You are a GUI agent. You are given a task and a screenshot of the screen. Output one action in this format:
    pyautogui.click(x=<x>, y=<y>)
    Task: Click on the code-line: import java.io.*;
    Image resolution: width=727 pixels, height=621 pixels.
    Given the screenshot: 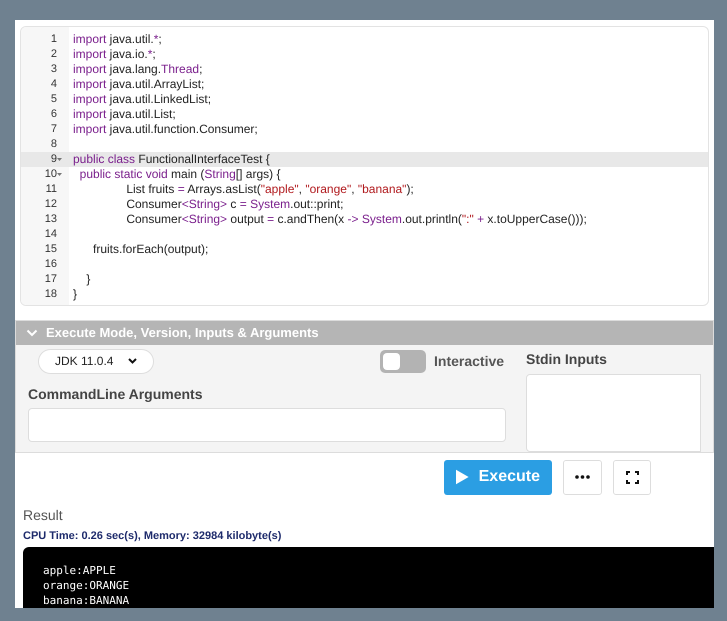 What is the action you would take?
    pyautogui.click(x=114, y=54)
    